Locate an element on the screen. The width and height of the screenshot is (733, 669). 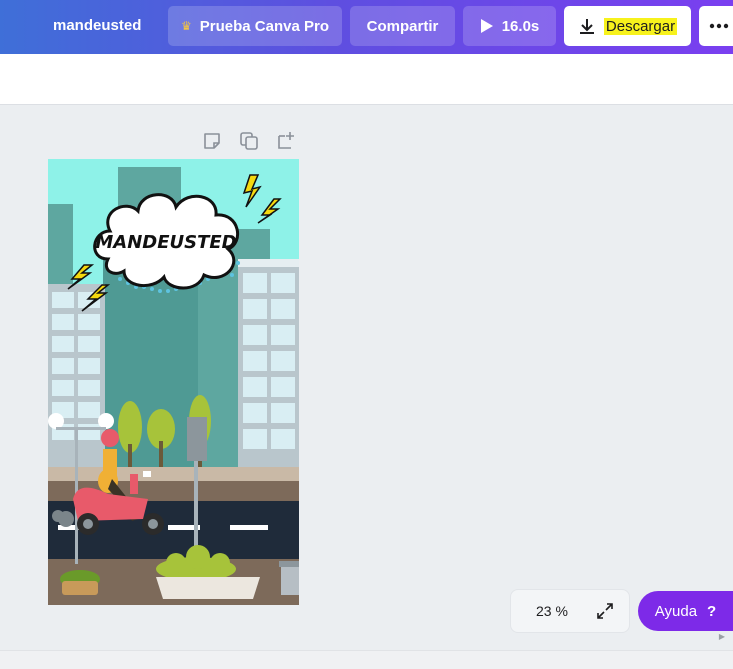
pro-trial-label: Prueba Canva Pro is located at coordinates (264, 26).